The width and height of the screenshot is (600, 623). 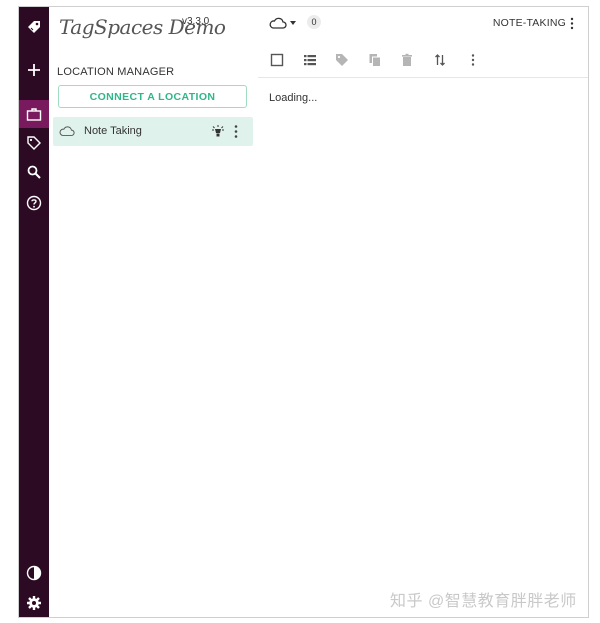 What do you see at coordinates (218, 131) in the screenshot?
I see `lightbulb-icon` at bounding box center [218, 131].